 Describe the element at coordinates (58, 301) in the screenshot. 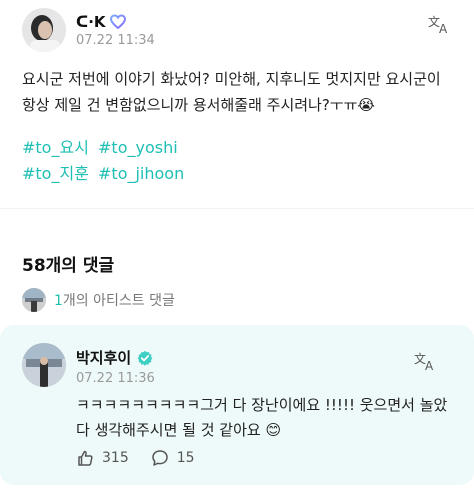

I see `artist-comments-count: 1` at that location.